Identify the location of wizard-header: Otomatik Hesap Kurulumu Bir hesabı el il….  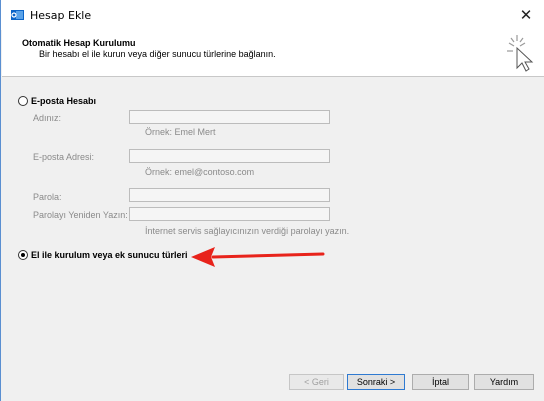
(273, 53).